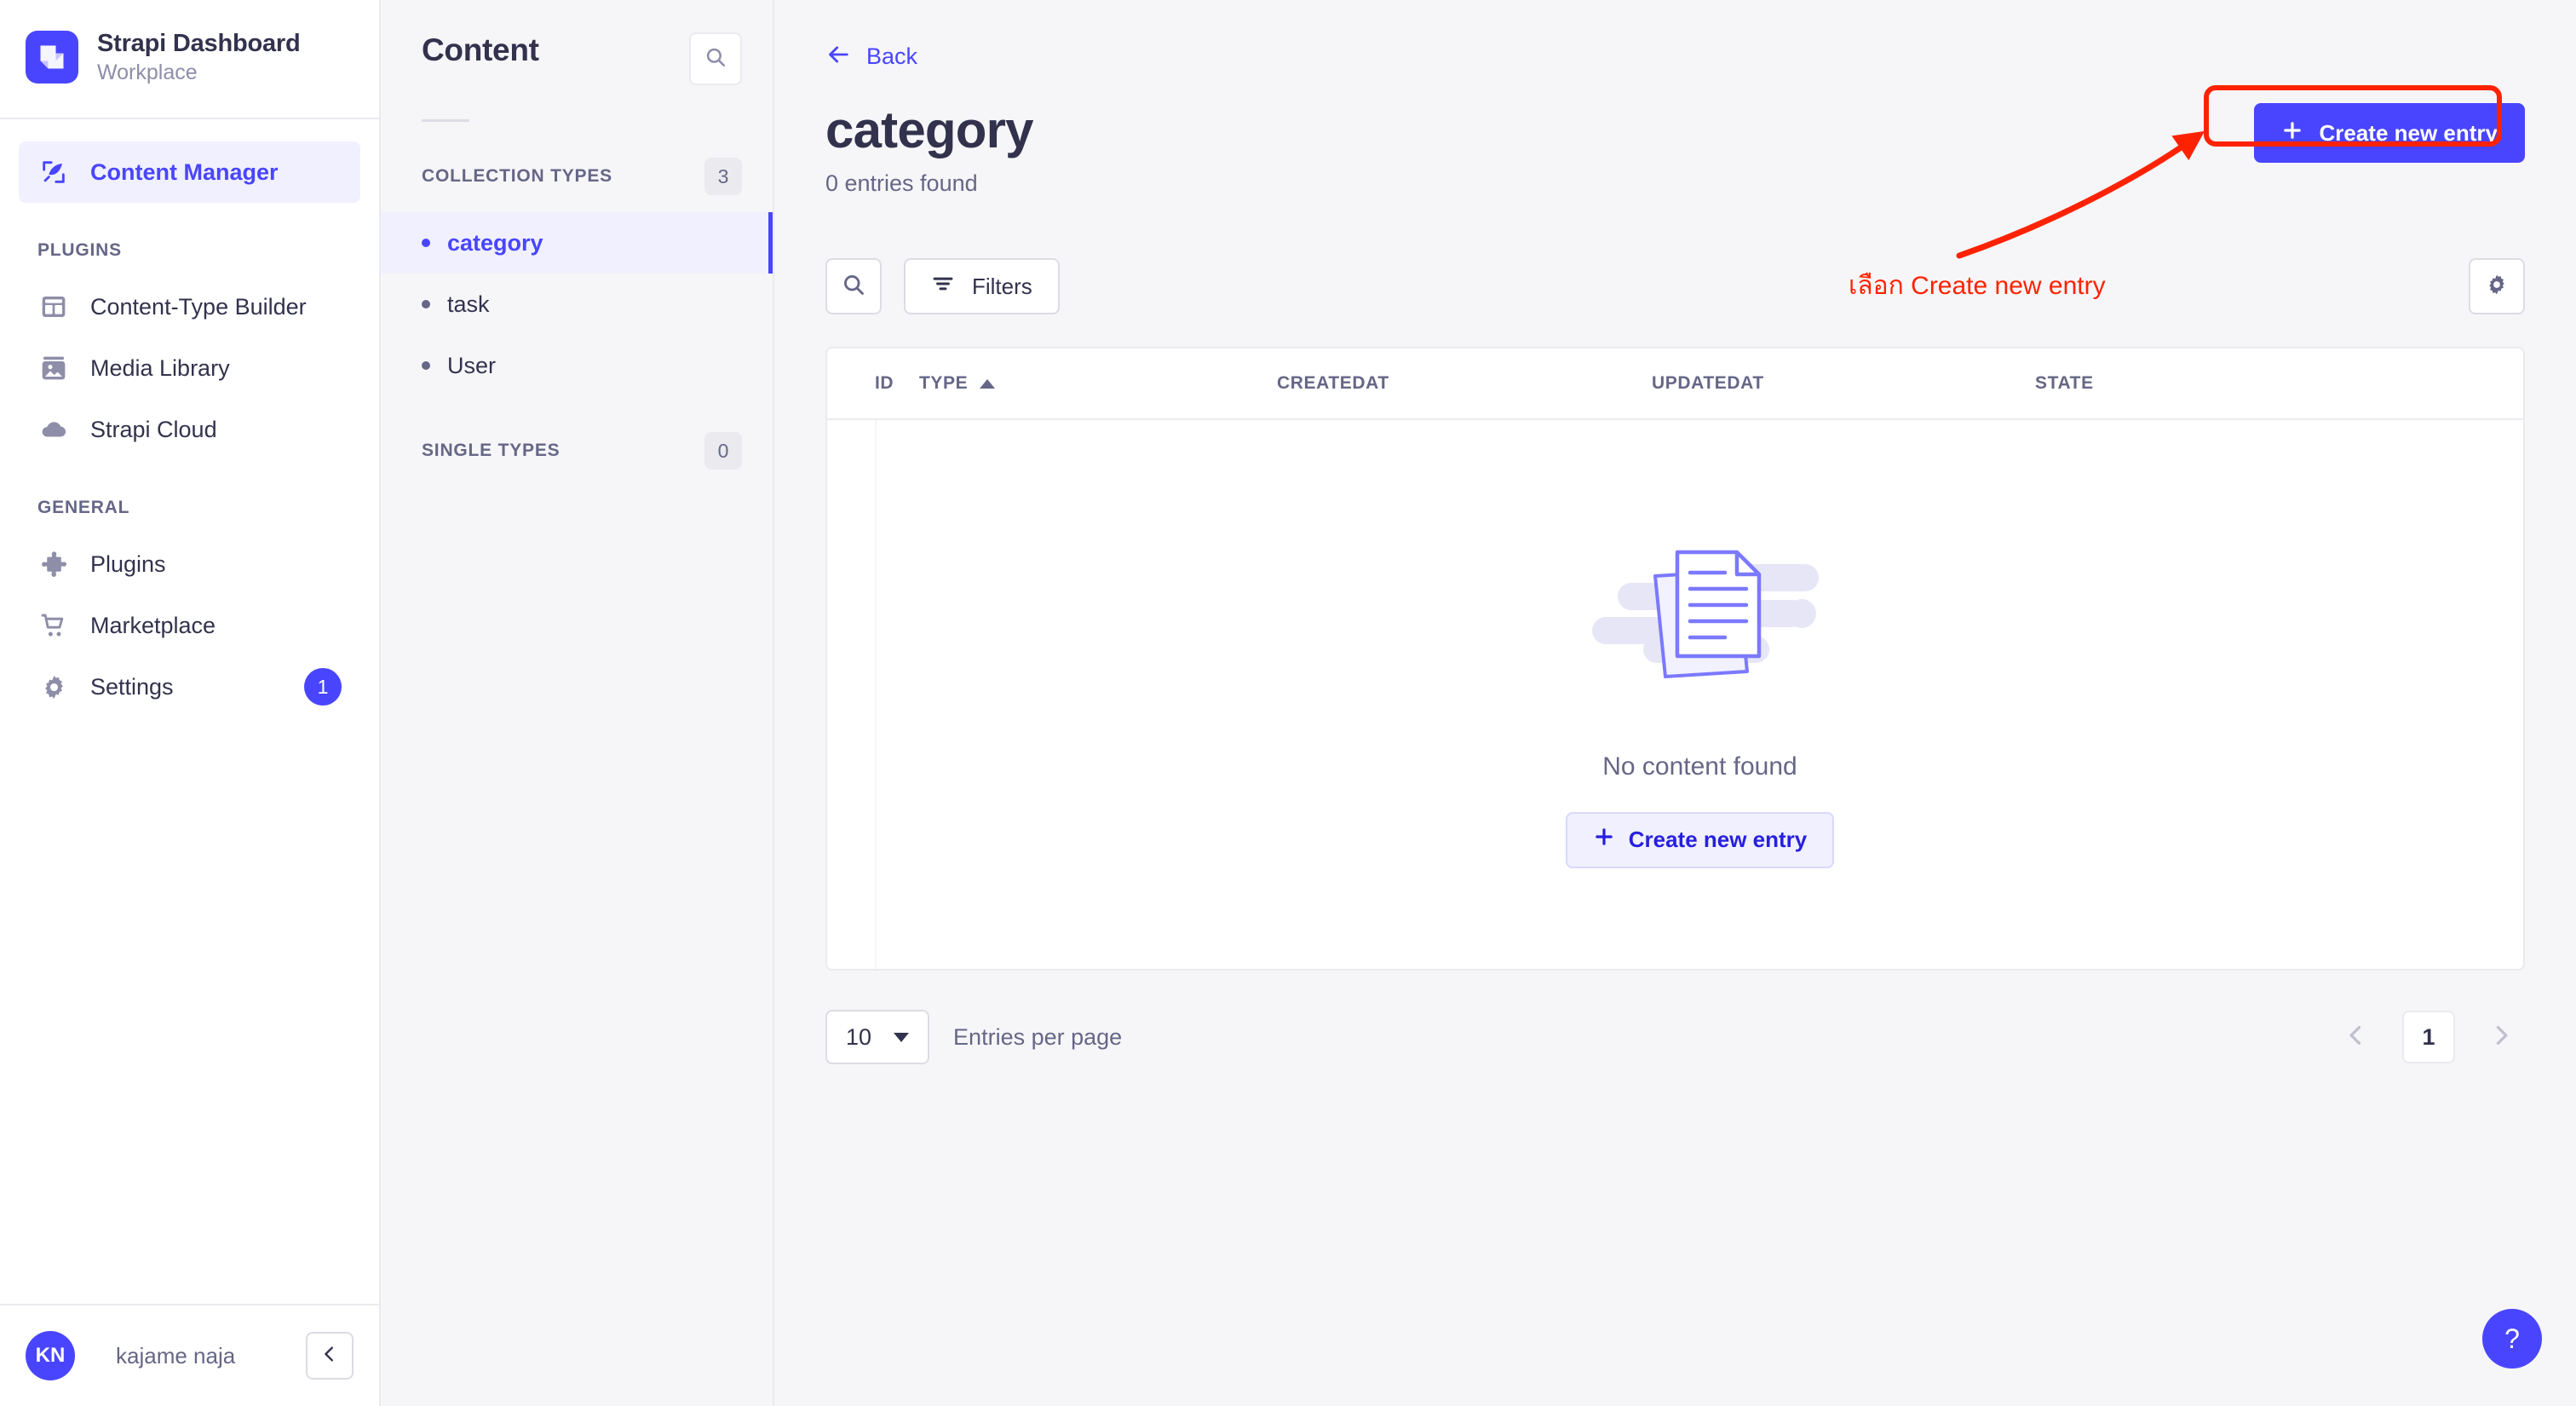 This screenshot has width=2576, height=1406. I want to click on collection-types-header: COLLECTION TYPES 3, so click(577, 176).